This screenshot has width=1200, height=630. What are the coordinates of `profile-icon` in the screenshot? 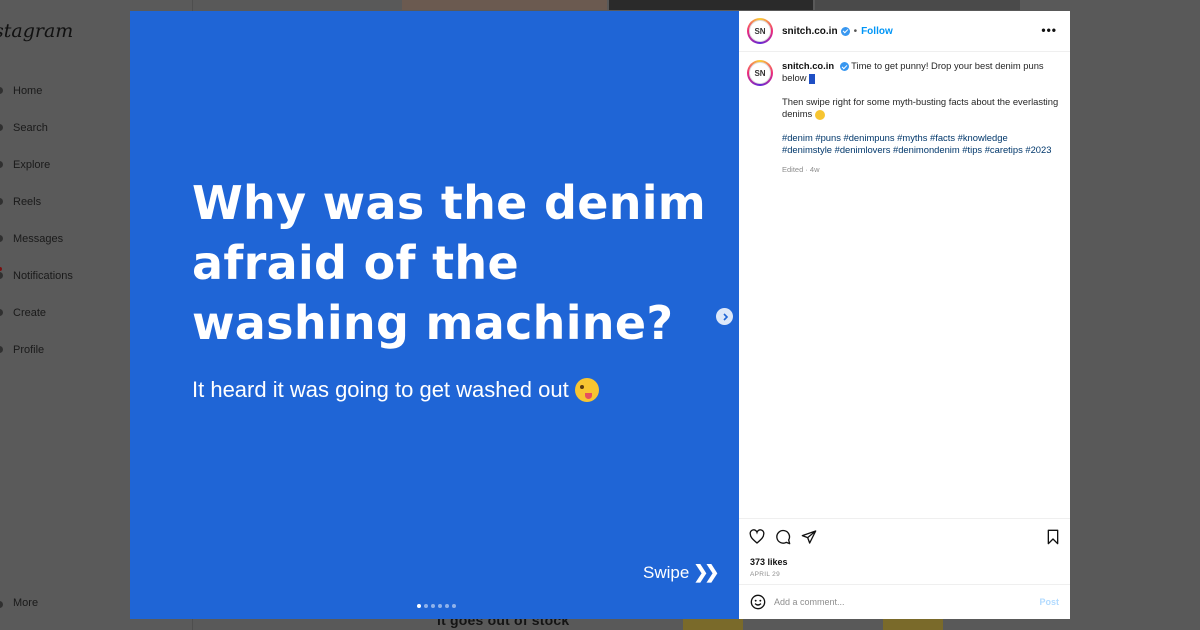 It's located at (1, 349).